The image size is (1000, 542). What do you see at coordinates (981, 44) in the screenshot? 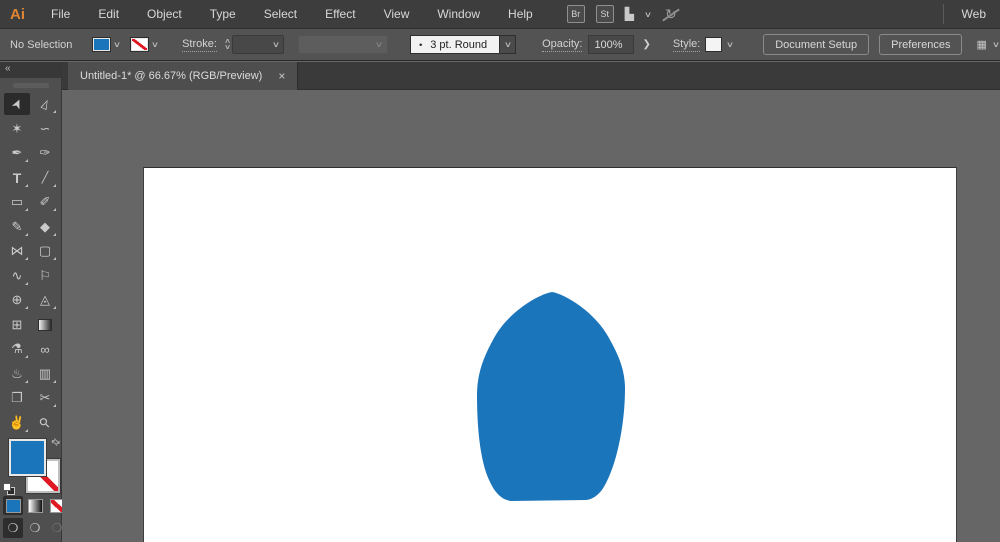
I see `align-panel-icon: ▦` at bounding box center [981, 44].